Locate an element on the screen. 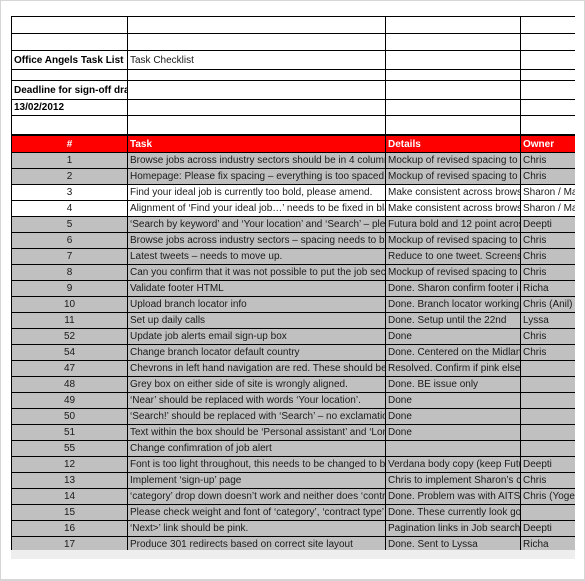 This screenshot has width=585, height=581. task-number-cell: 9 is located at coordinates (69, 288).